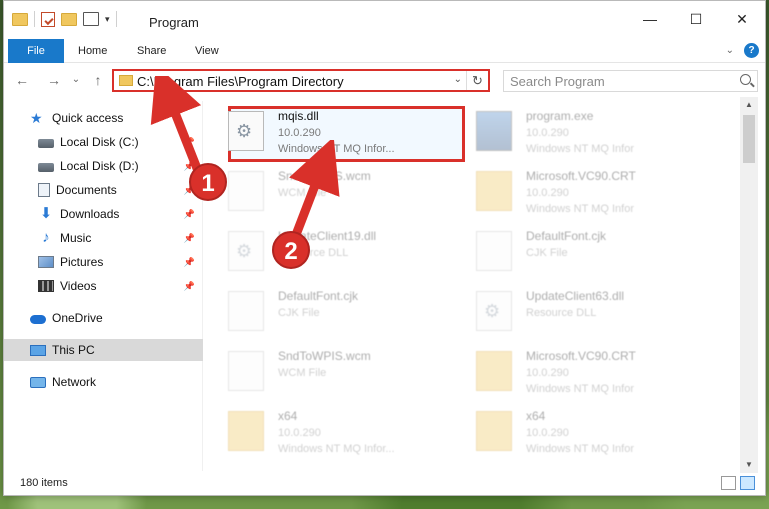  I want to click on close-button: ✕, so click(742, 19).